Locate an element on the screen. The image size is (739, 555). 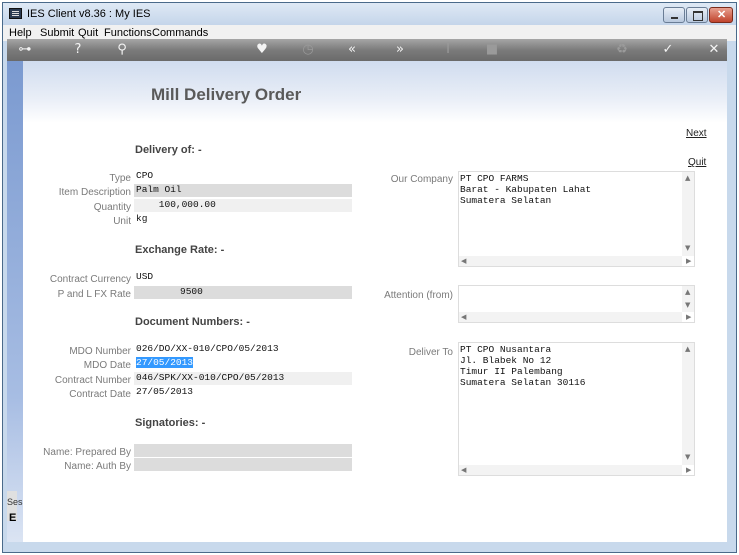
clock-icon: ◷ is located at coordinates (308, 50).